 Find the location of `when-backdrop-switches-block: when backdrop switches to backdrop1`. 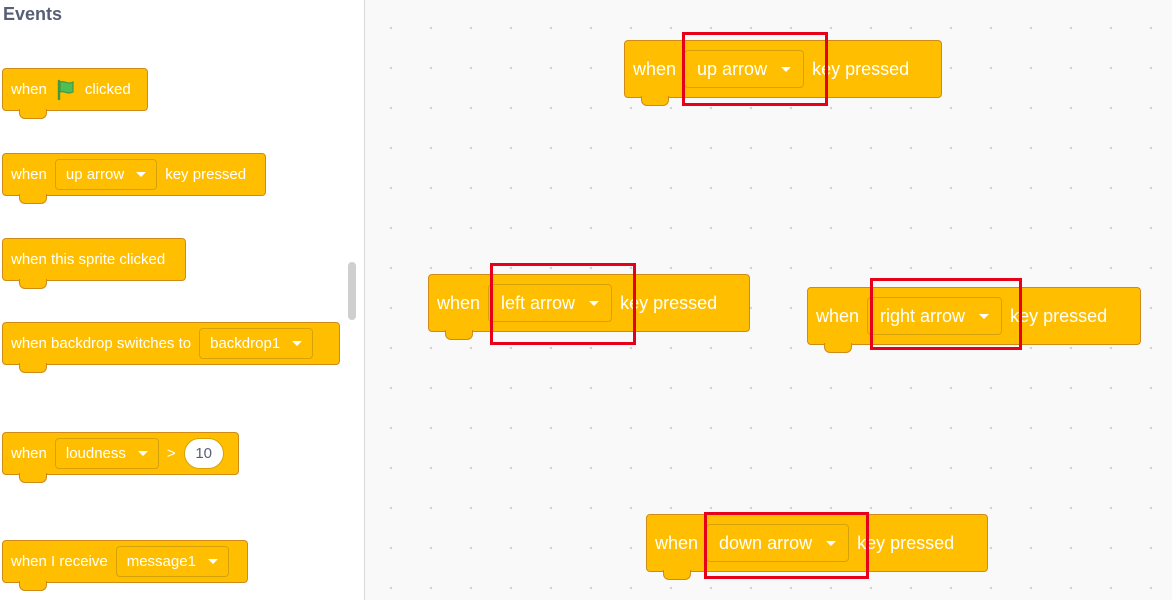

when-backdrop-switches-block: when backdrop switches to backdrop1 is located at coordinates (171, 339).